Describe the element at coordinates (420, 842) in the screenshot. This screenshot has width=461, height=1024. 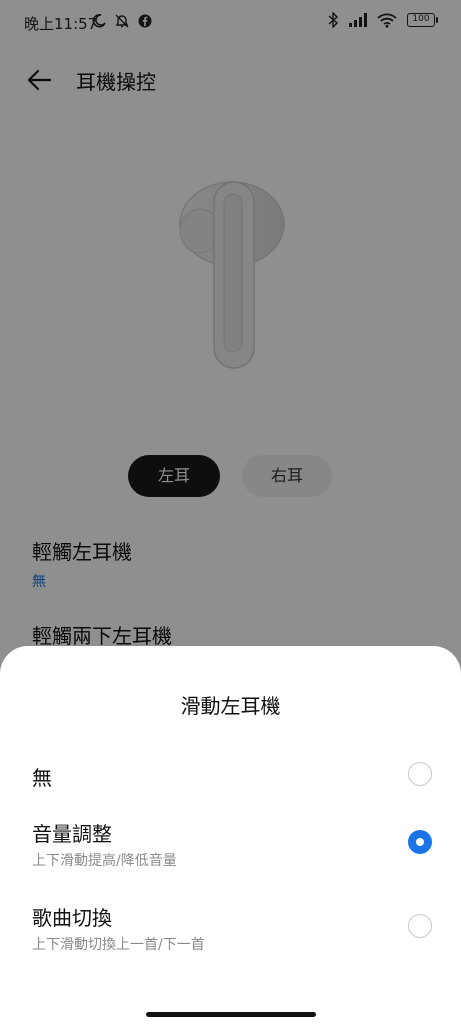
I see `option-volume-radio` at that location.